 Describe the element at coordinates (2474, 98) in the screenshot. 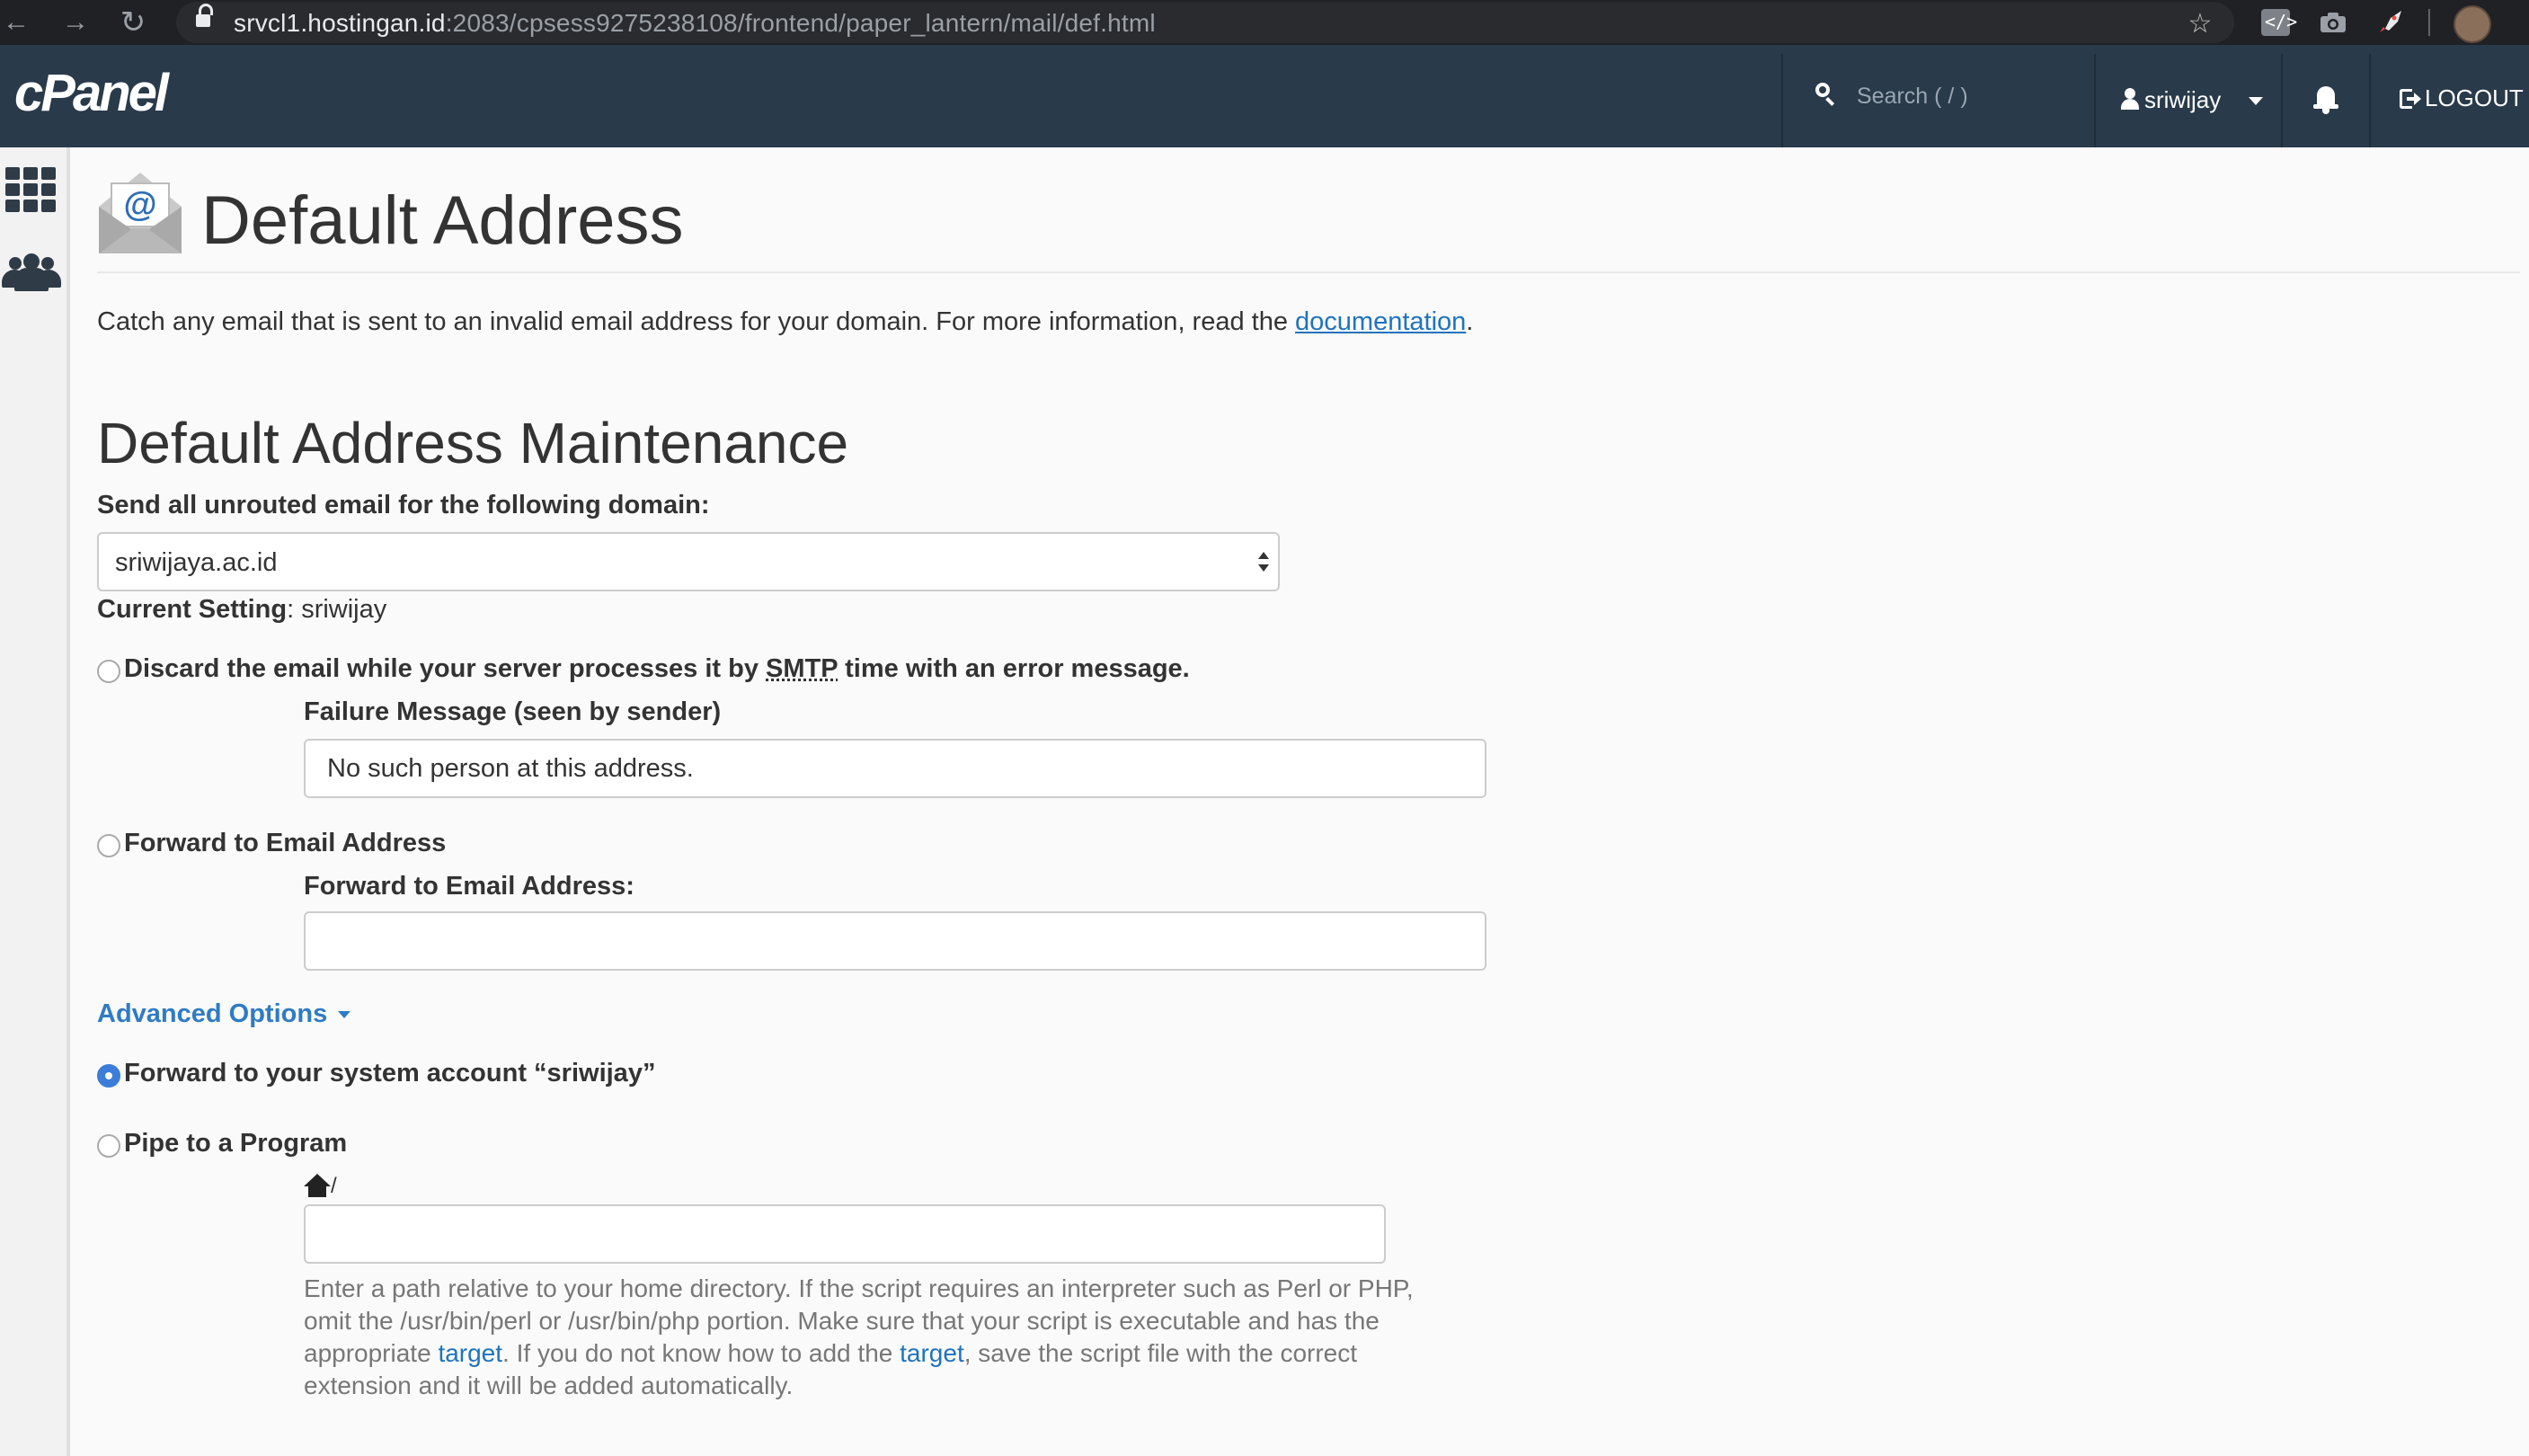

I see `logout-label: LOGOUT` at that location.